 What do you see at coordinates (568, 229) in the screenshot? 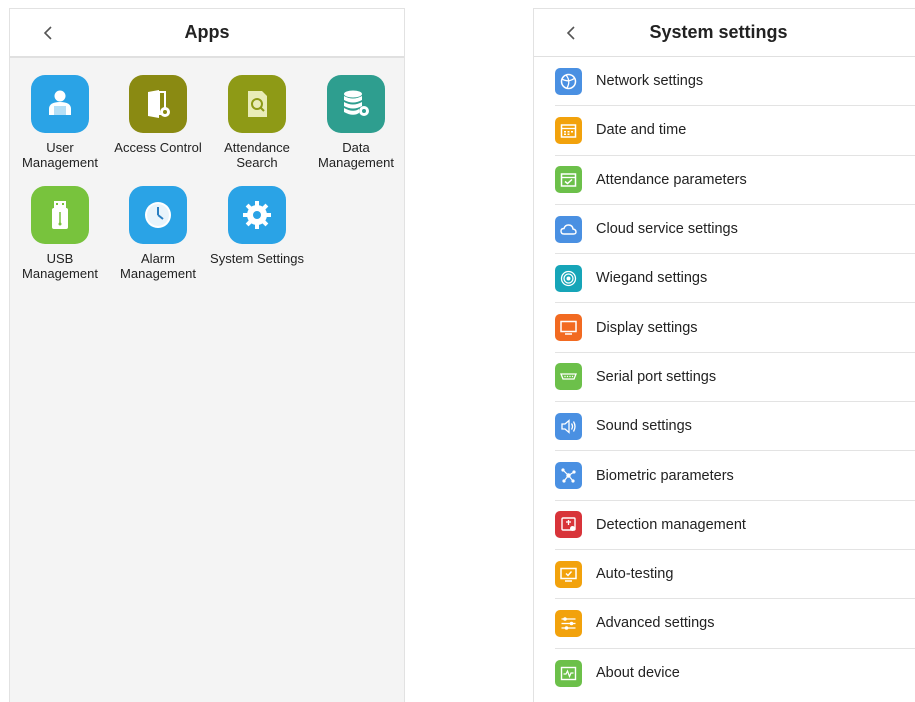
I see `cloud-icon` at bounding box center [568, 229].